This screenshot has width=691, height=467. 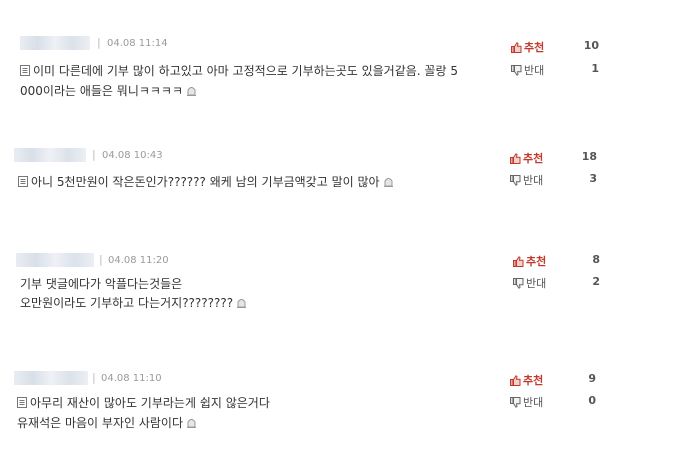 What do you see at coordinates (100, 423) in the screenshot?
I see `comment-line-text: 유재석은 마음이 부자인 사람이다` at bounding box center [100, 423].